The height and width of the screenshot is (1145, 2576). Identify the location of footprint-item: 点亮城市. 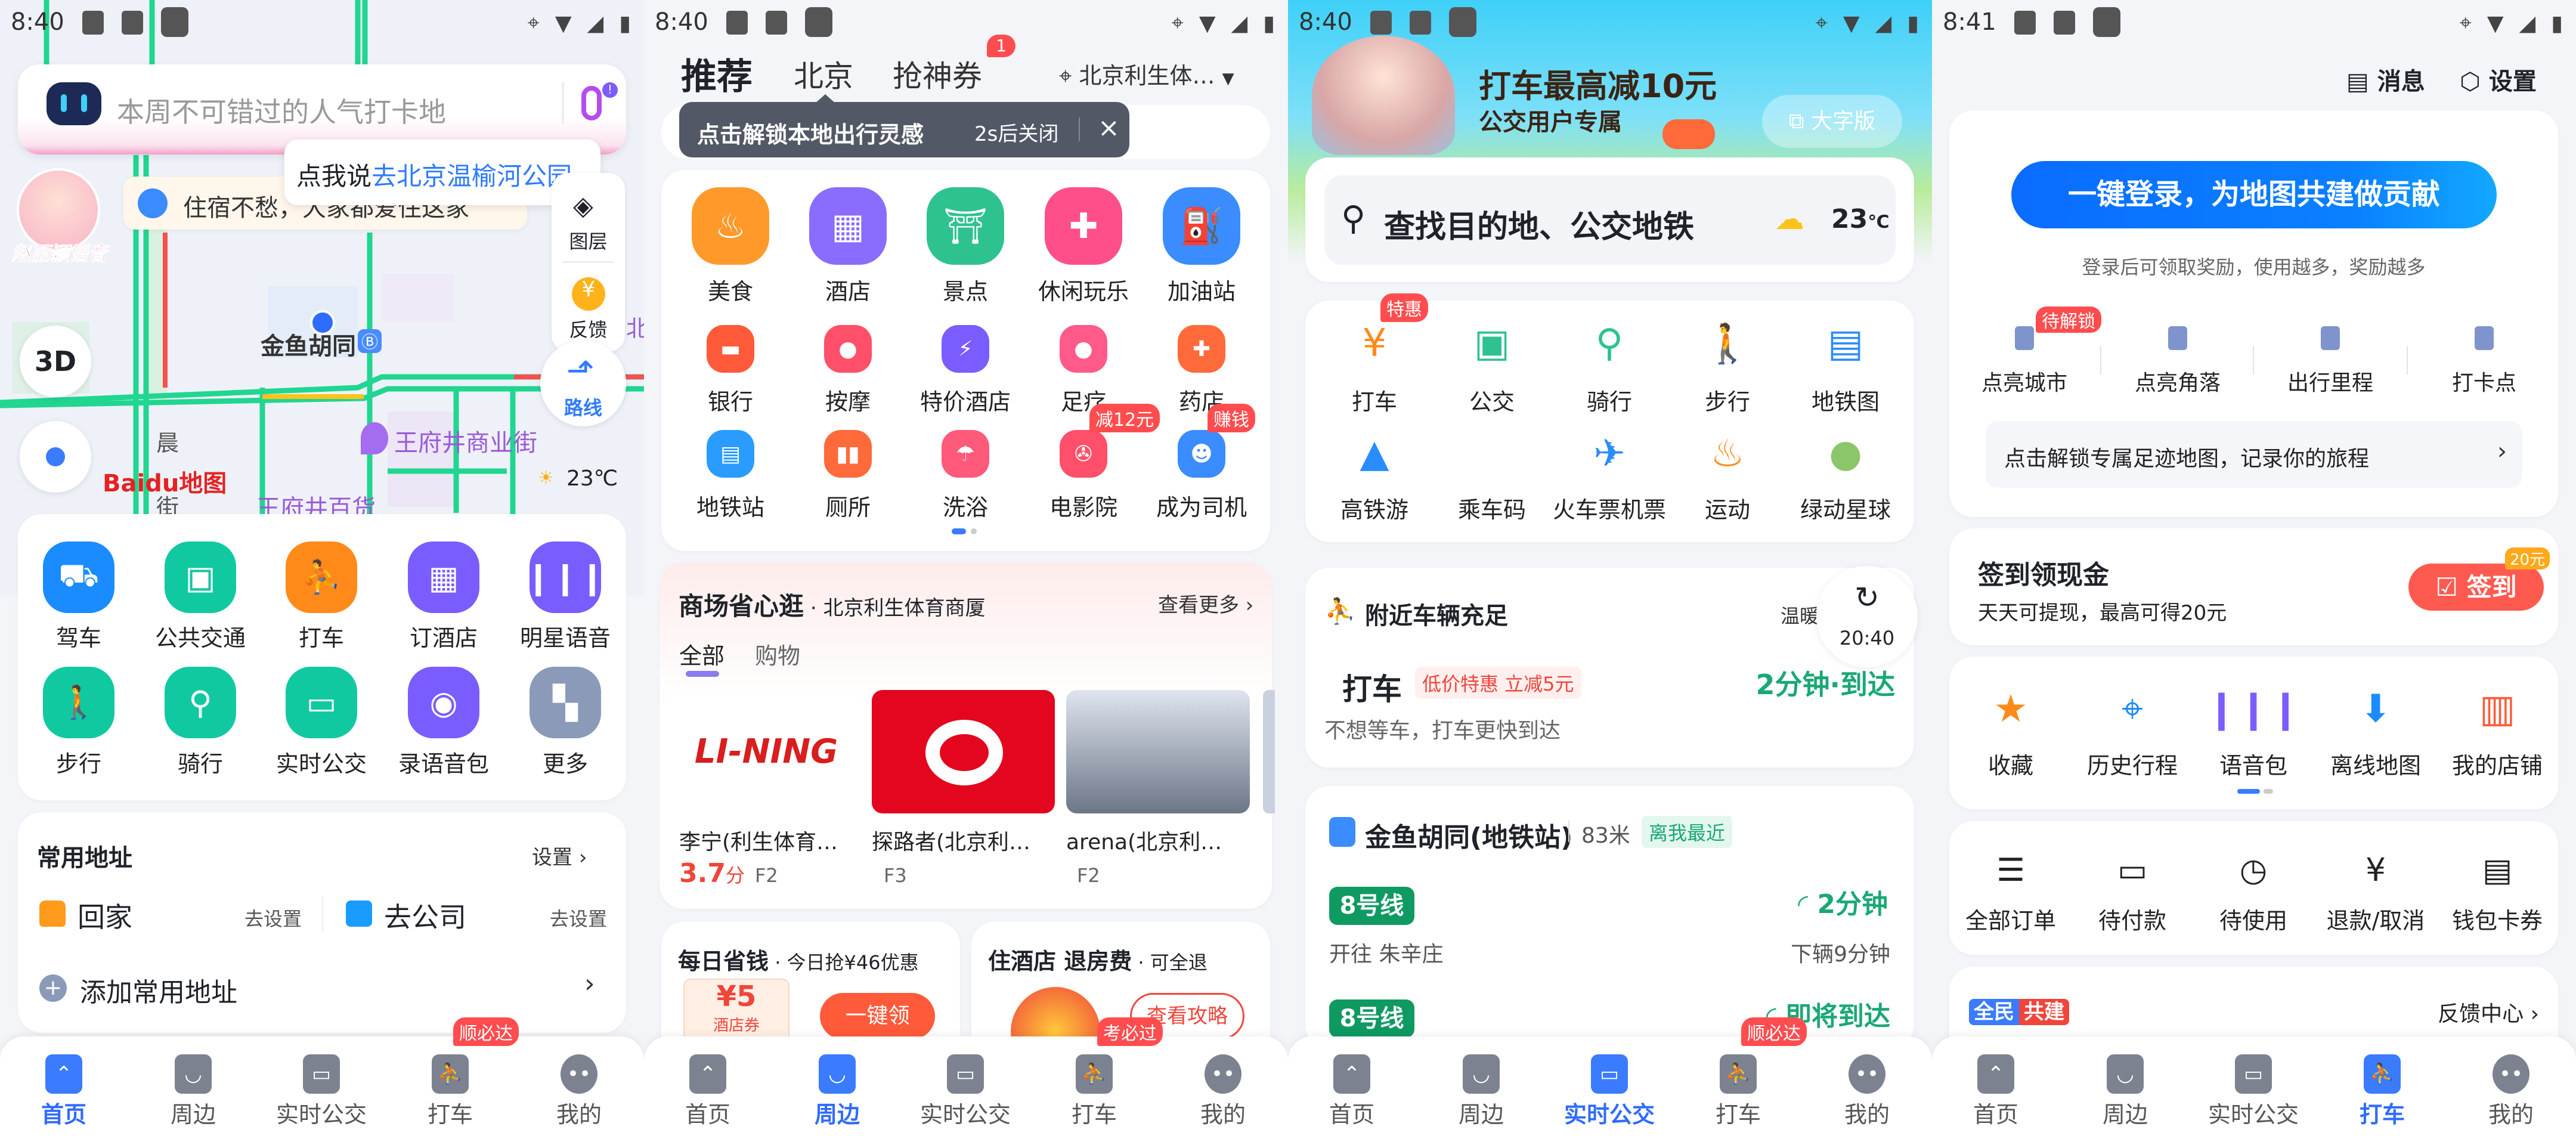
(2025, 381).